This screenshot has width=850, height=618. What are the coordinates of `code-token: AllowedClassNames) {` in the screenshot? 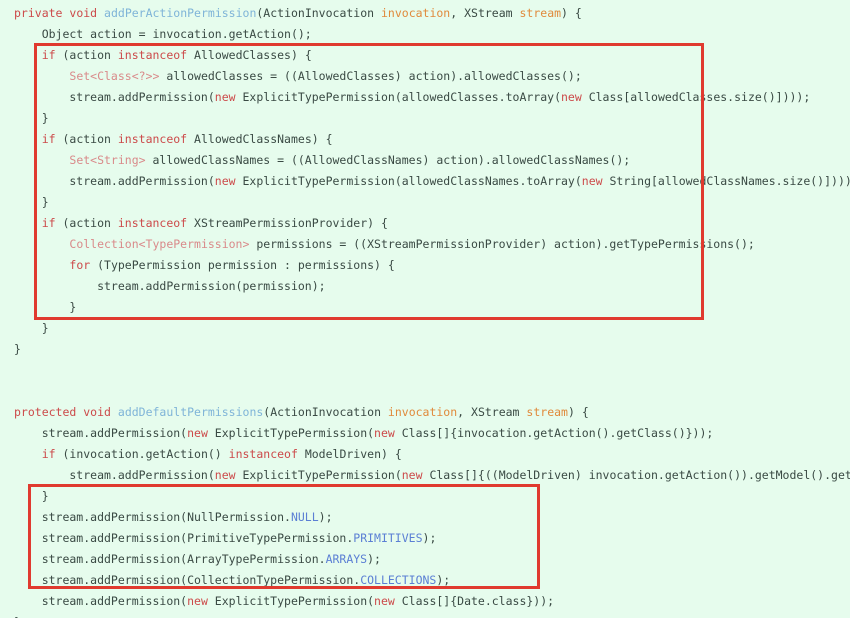 It's located at (260, 139).